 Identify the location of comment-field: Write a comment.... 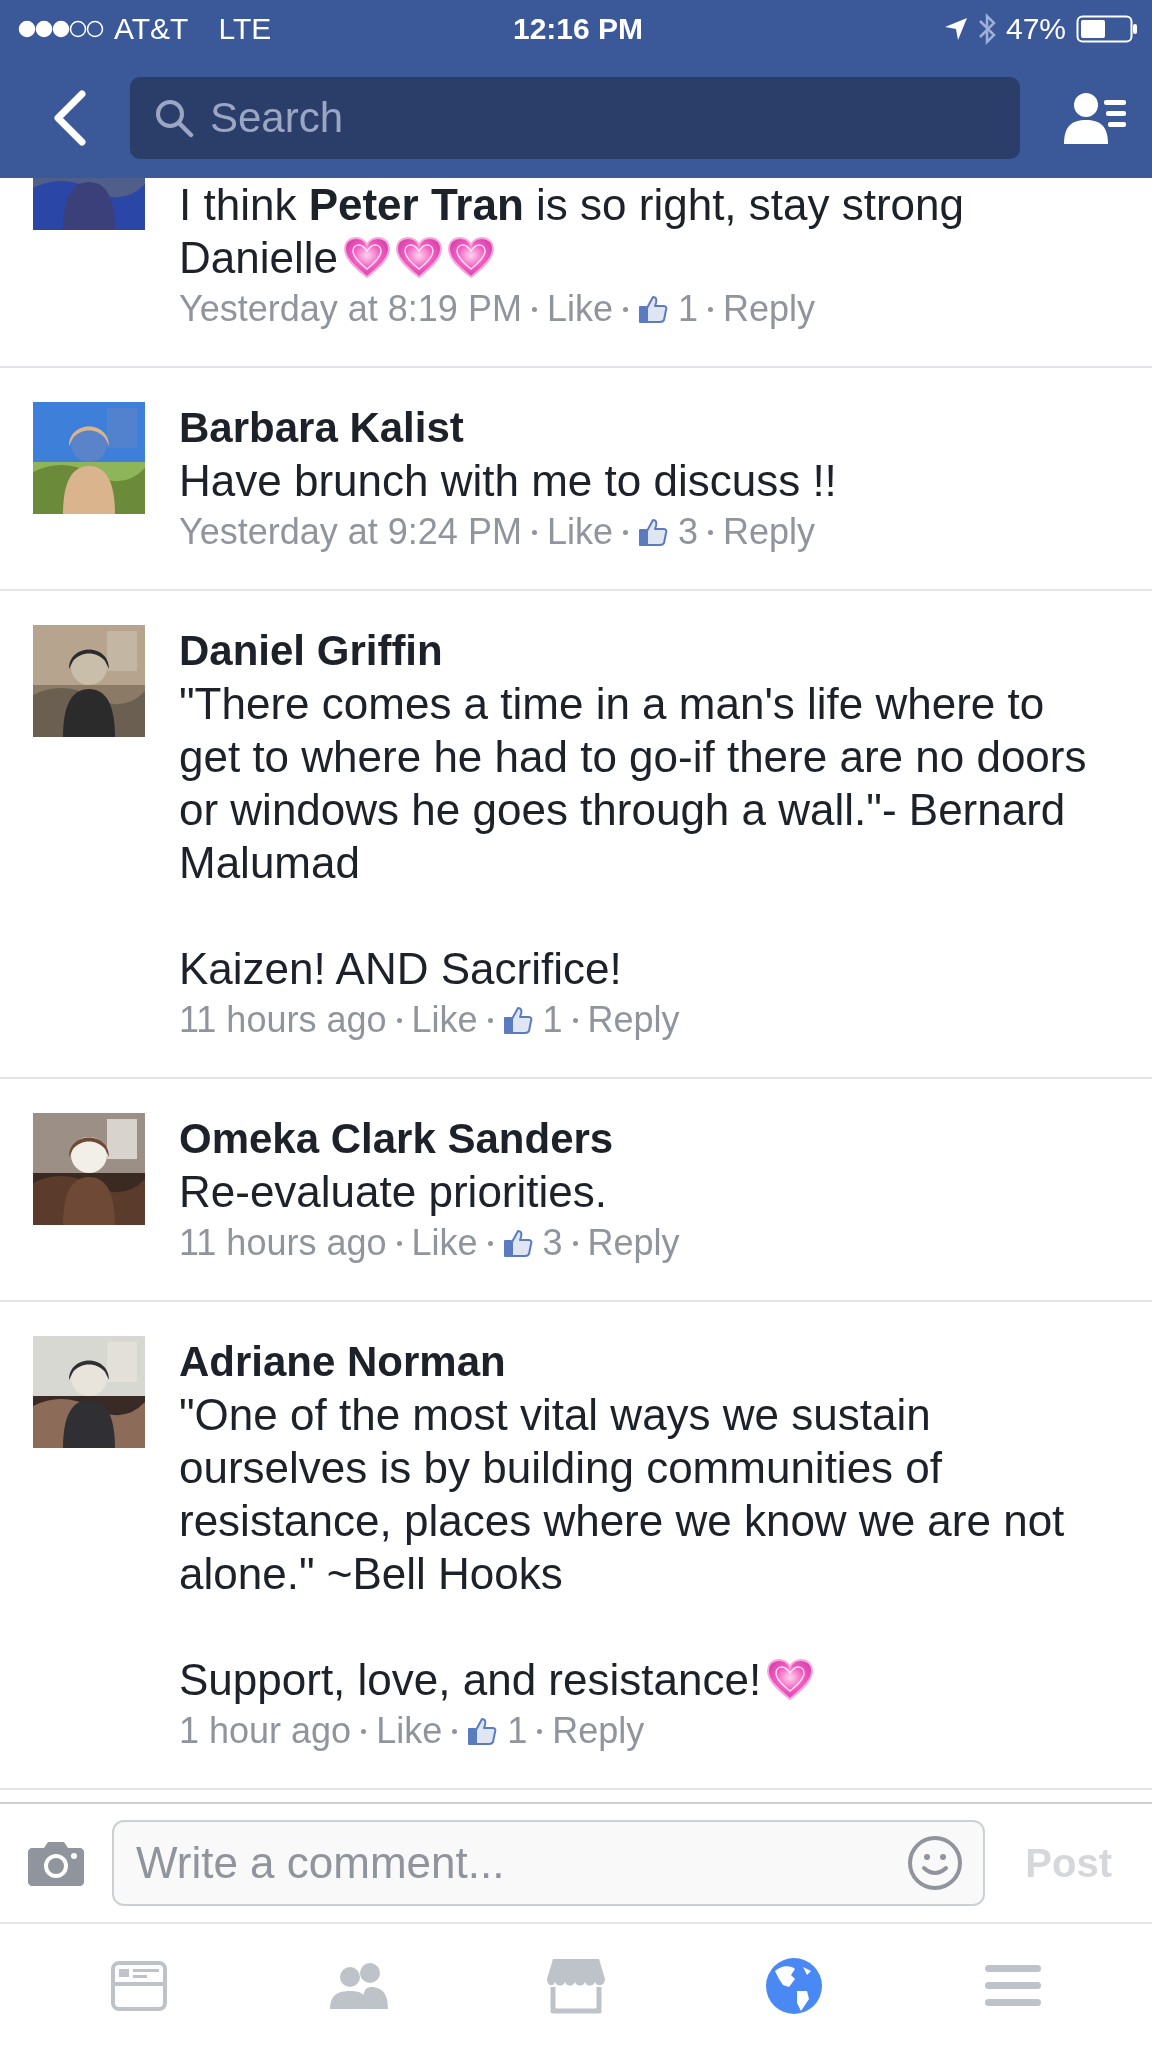
(549, 1863).